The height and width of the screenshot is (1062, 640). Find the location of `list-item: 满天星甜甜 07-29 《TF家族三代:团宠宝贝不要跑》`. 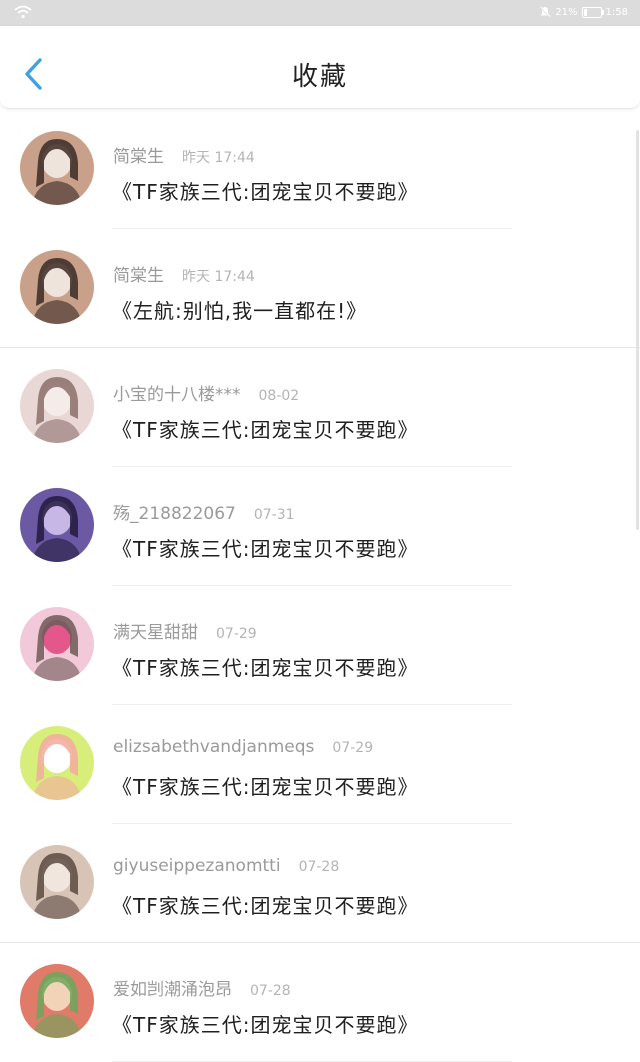

list-item: 满天星甜甜 07-29 《TF家族三代:团宠宝贝不要跑》 is located at coordinates (320, 645).